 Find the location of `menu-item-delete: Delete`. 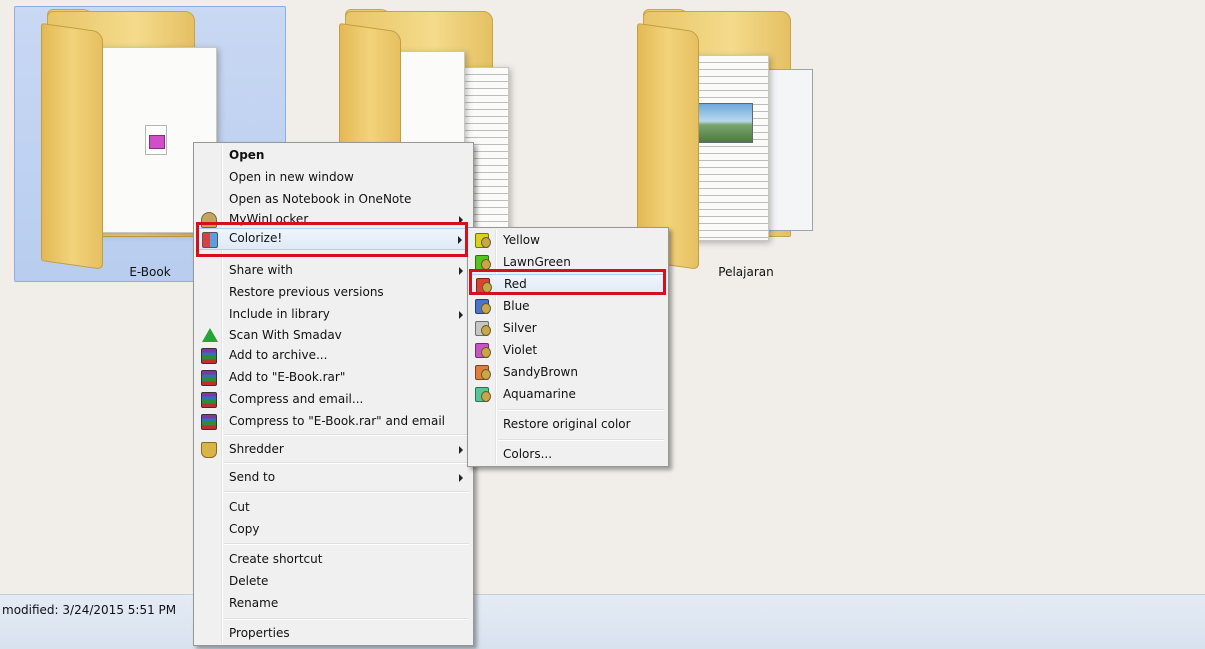

menu-item-delete: Delete is located at coordinates (333, 581).